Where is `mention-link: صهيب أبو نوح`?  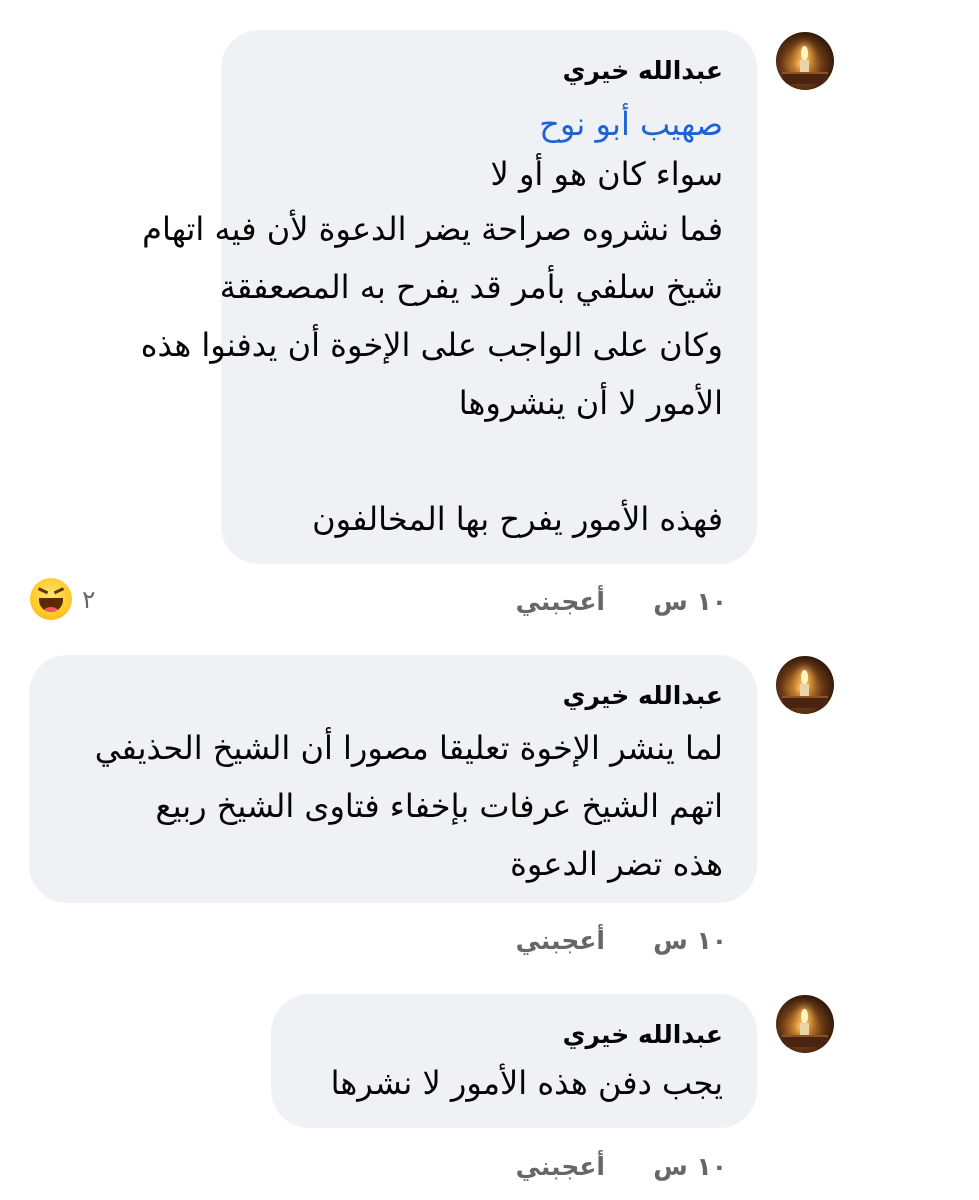
mention-link: صهيب أبو نوح is located at coordinates (482, 124).